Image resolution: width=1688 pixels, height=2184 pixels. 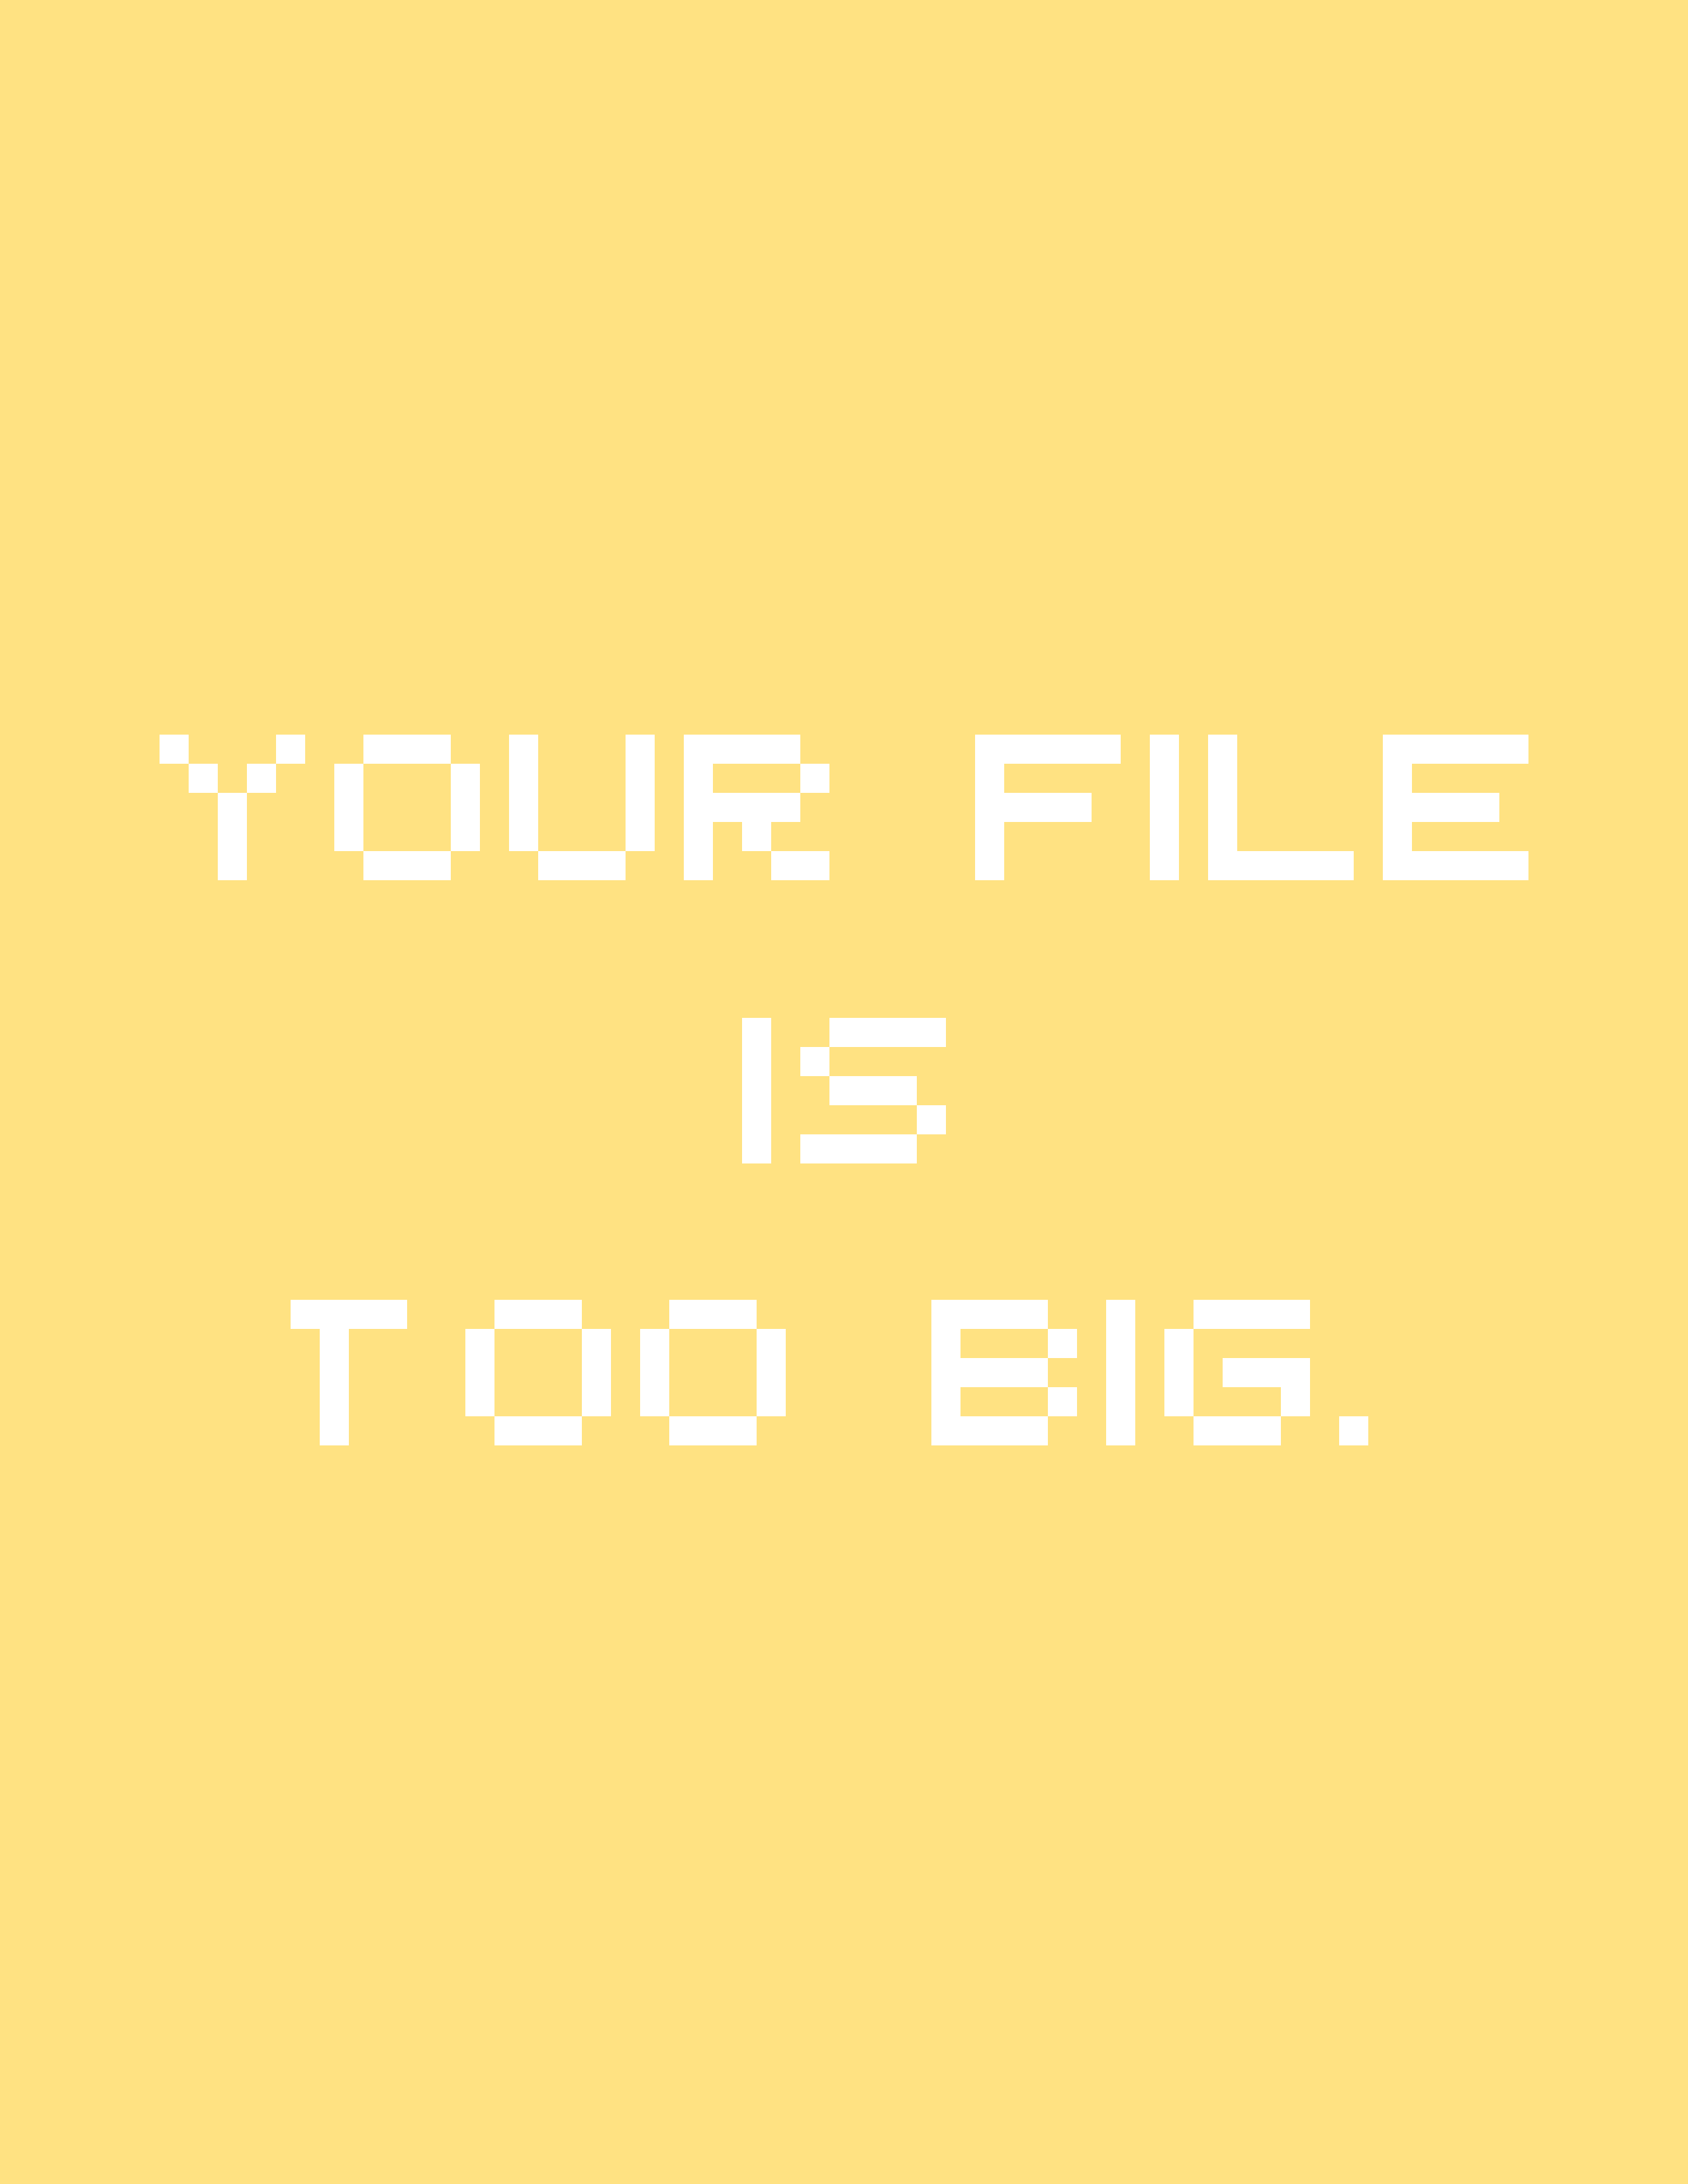 What do you see at coordinates (756, 1090) in the screenshot?
I see `glyph-i` at bounding box center [756, 1090].